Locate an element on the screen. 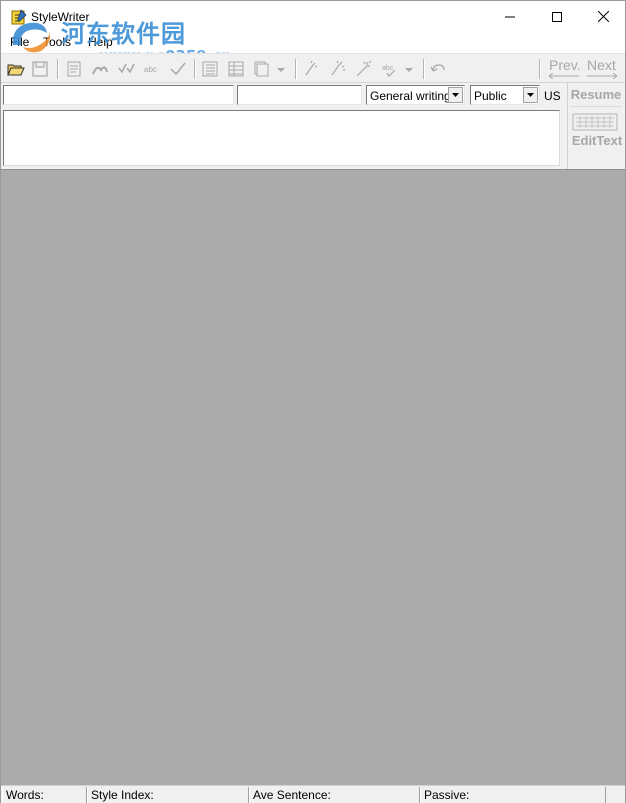 The width and height of the screenshot is (626, 803). list-view-icon is located at coordinates (210, 69).